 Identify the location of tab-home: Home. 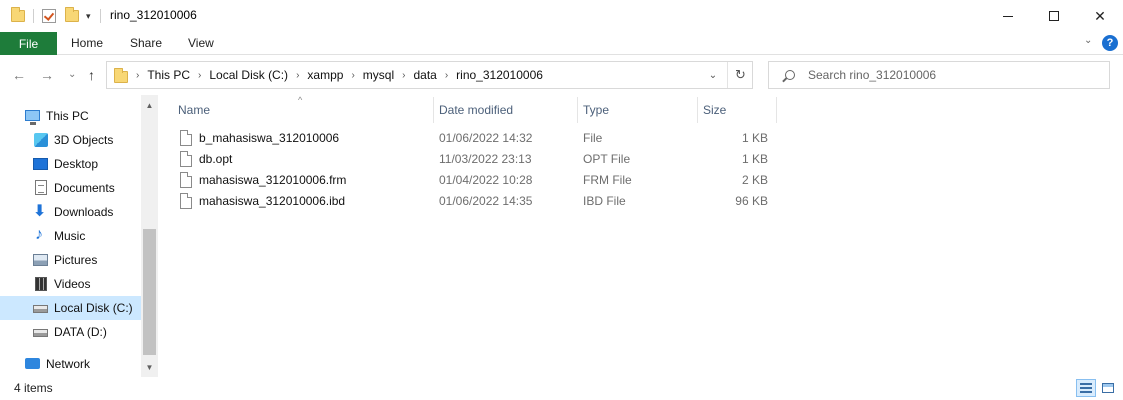
(87, 43).